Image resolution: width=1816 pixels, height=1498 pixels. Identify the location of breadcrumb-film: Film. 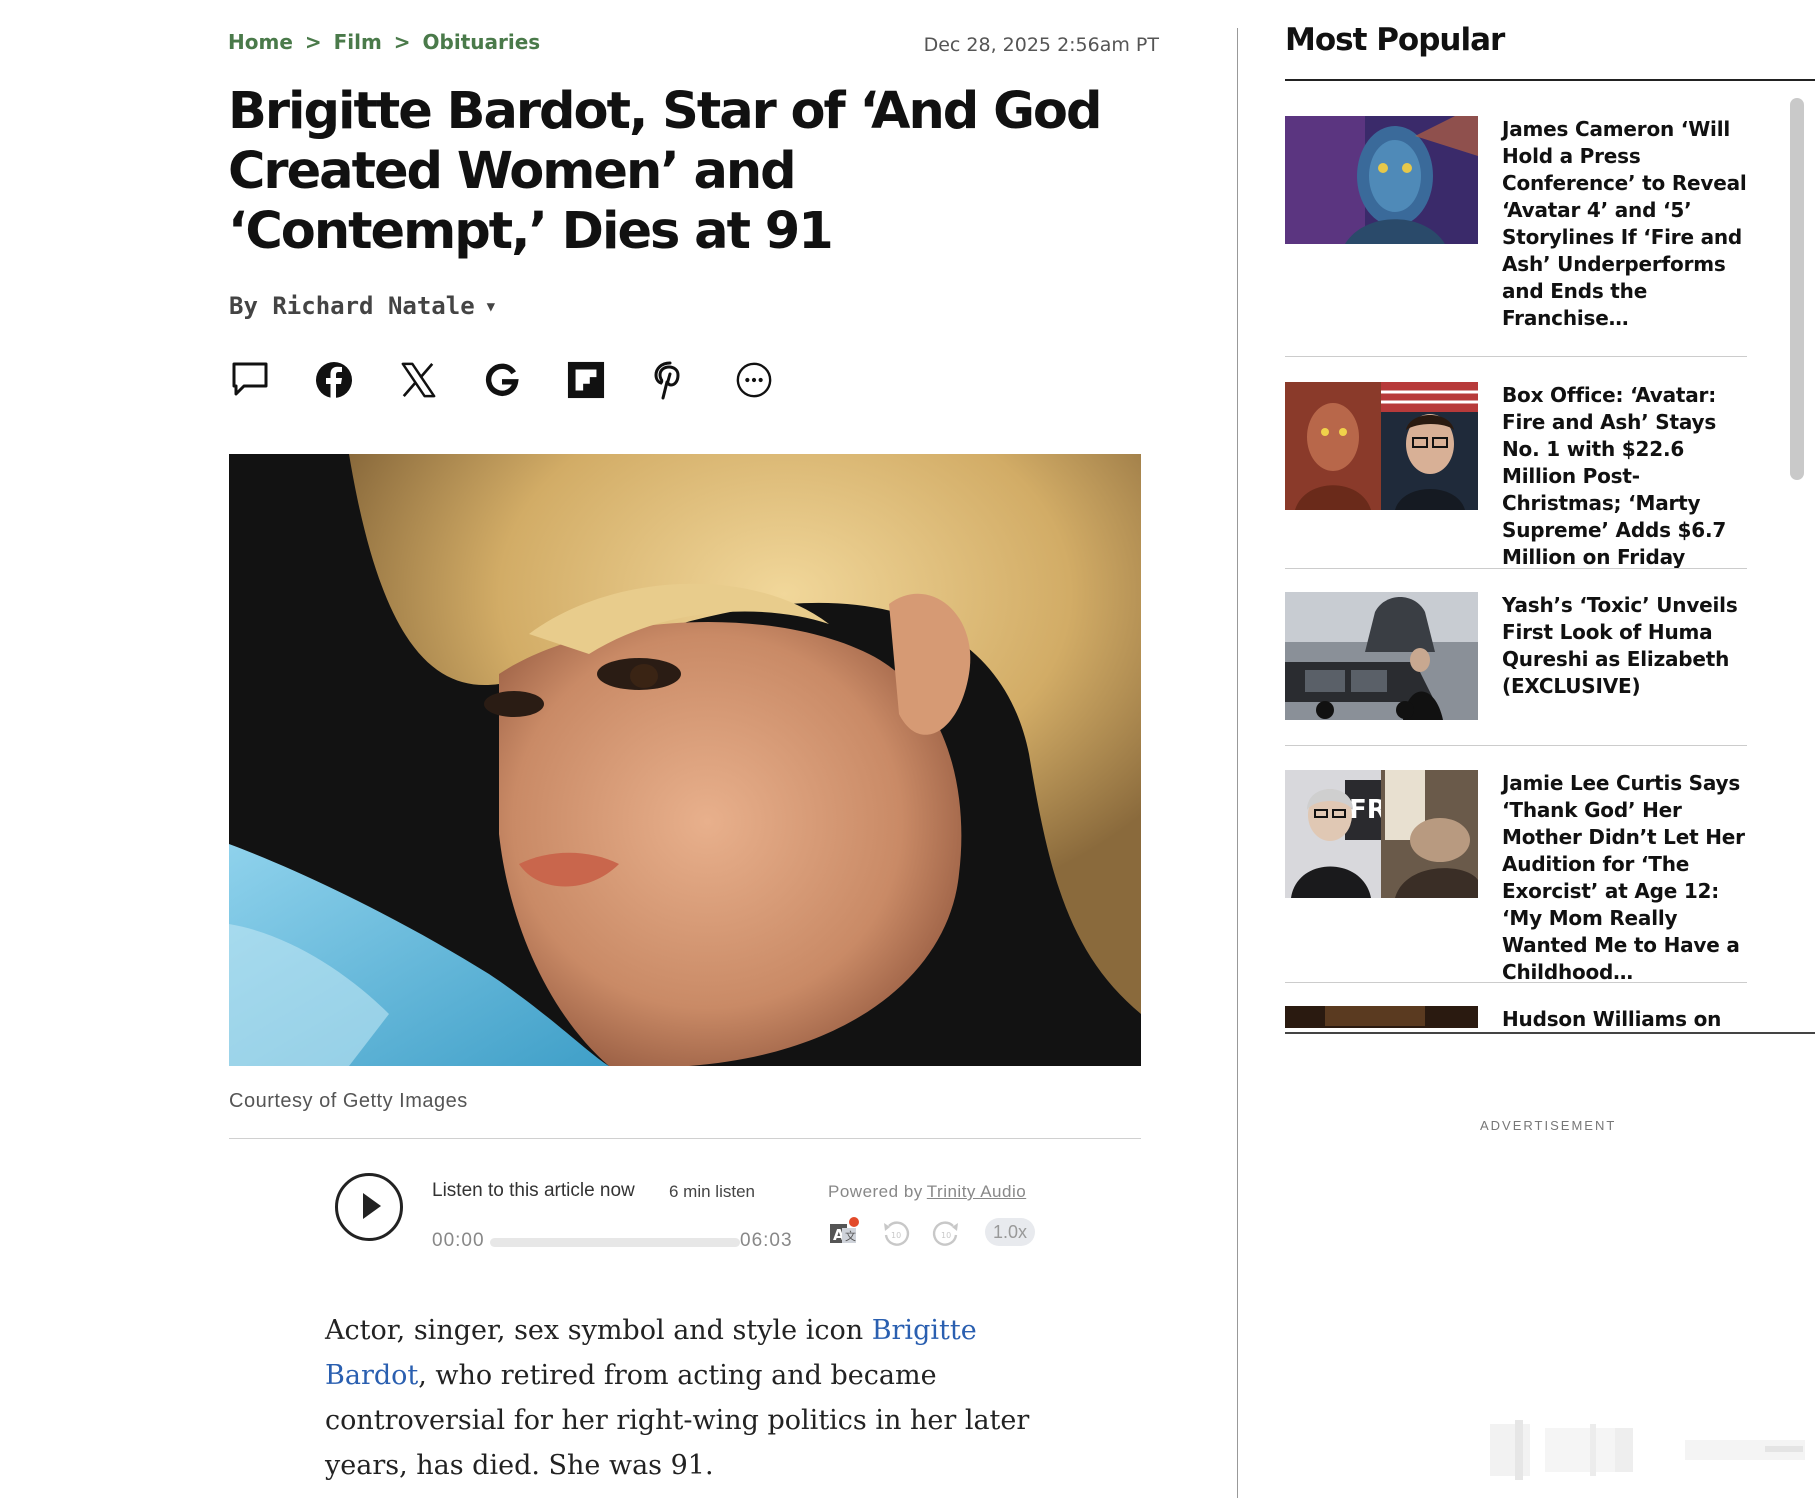
(358, 42).